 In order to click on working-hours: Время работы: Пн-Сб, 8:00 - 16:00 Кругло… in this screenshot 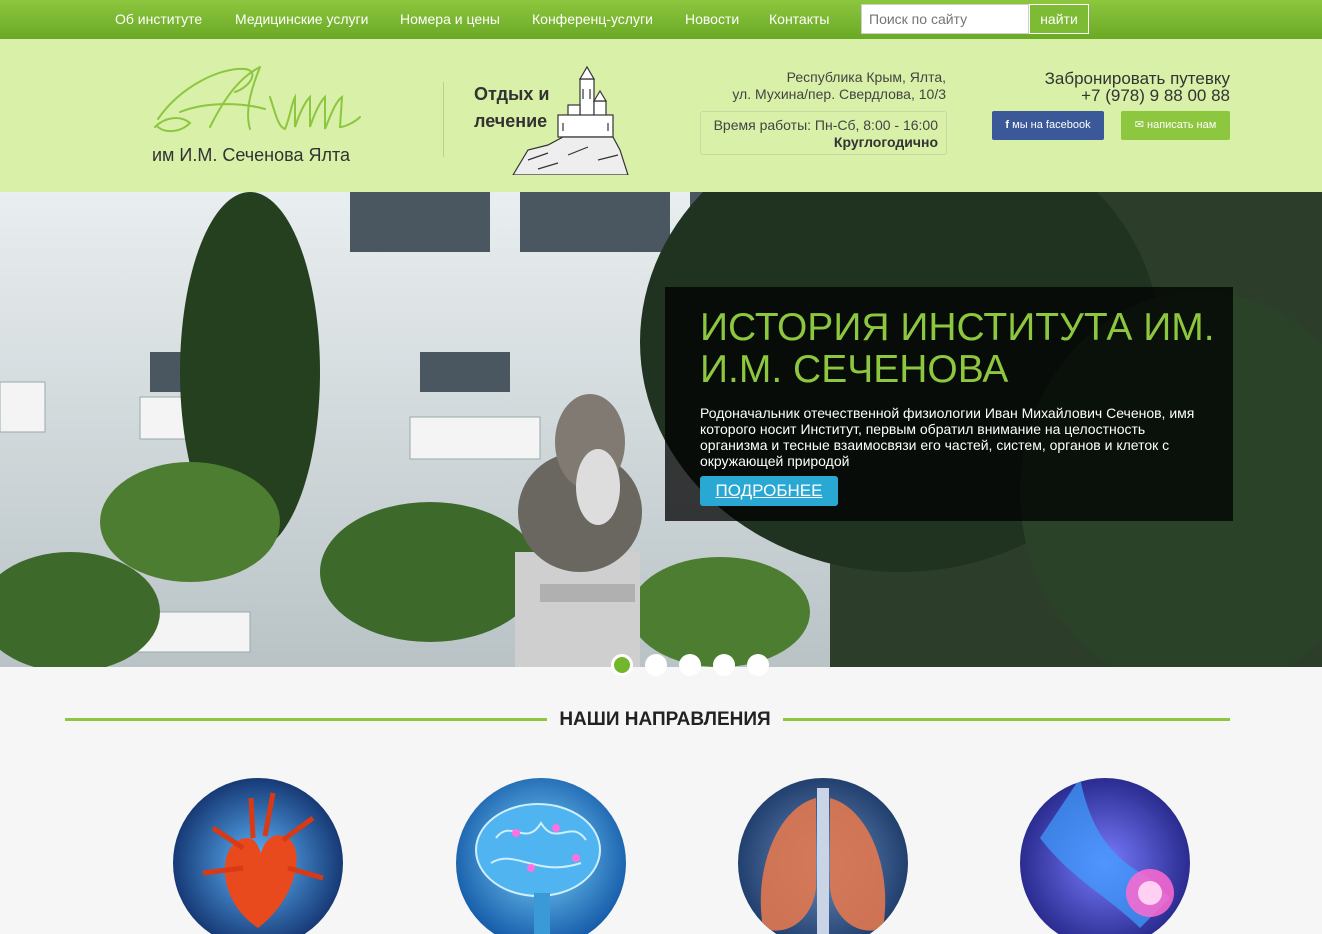, I will do `click(823, 133)`.